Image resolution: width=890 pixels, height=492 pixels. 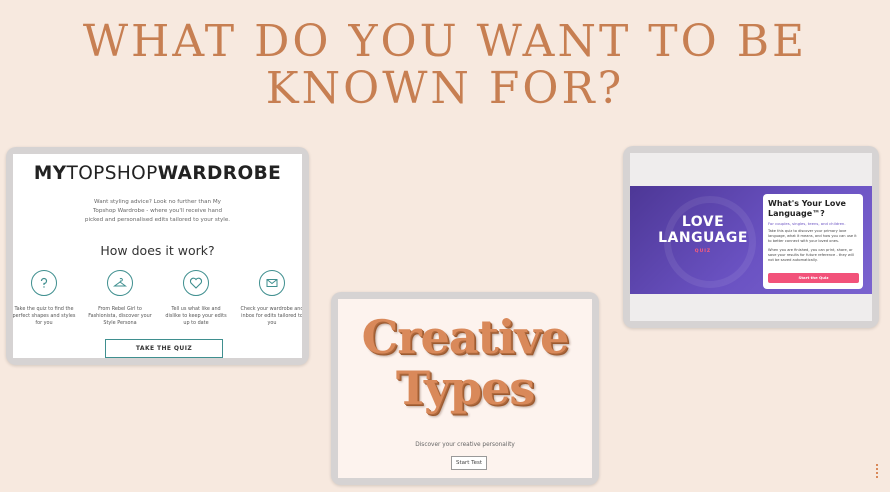 I want to click on decorative-dots, so click(x=878, y=471).